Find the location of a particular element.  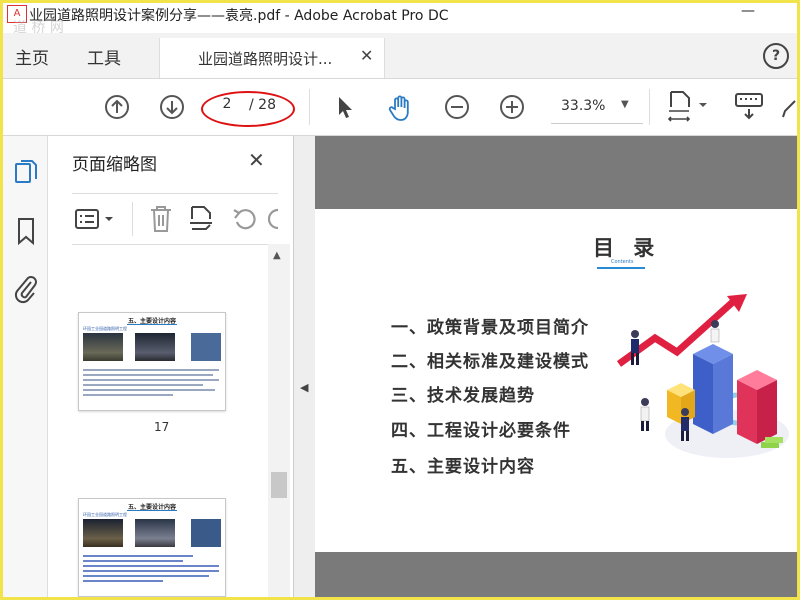

minimize-button: — is located at coordinates (748, 11).